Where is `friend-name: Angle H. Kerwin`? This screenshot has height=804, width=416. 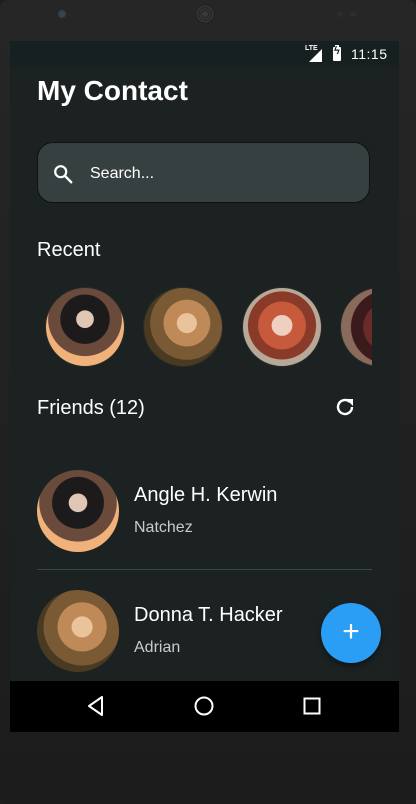 friend-name: Angle H. Kerwin is located at coordinates (206, 495).